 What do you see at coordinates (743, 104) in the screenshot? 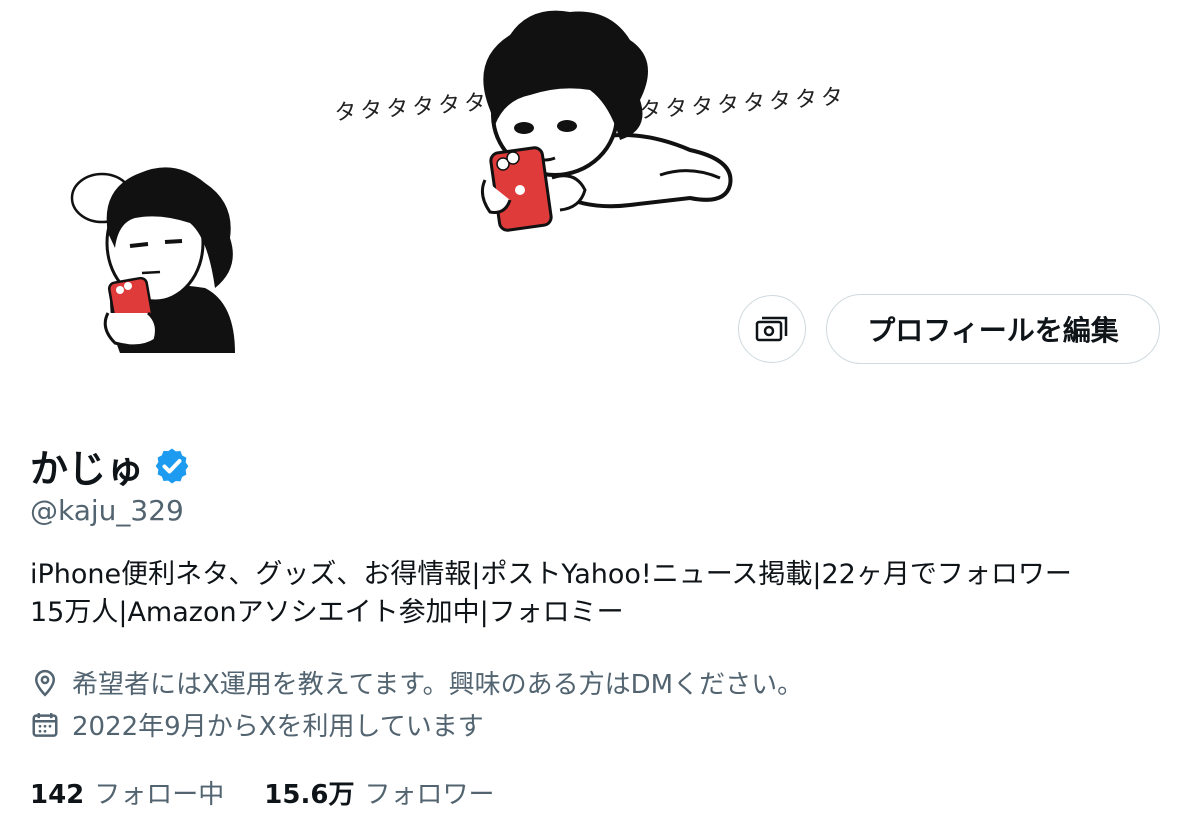
I see `banner-right-text: タタタタタタタタ` at bounding box center [743, 104].